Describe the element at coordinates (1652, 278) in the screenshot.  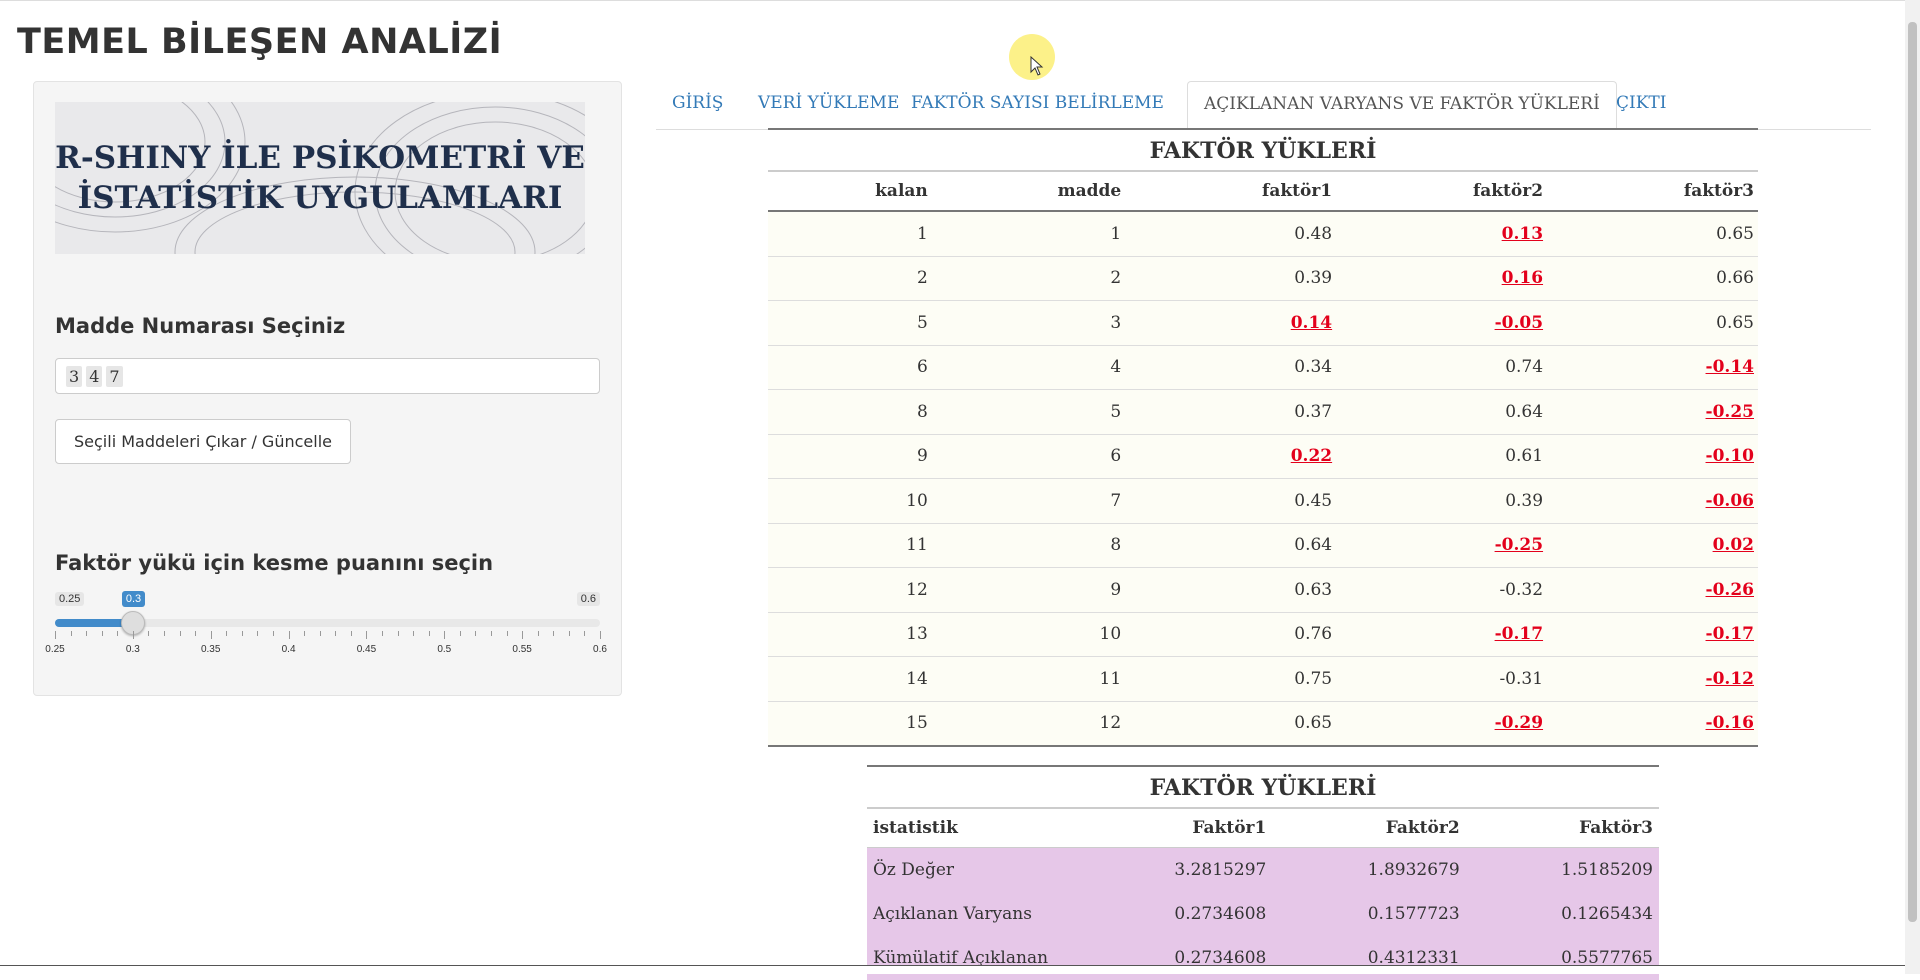
I see `table-cell: 0.66` at that location.